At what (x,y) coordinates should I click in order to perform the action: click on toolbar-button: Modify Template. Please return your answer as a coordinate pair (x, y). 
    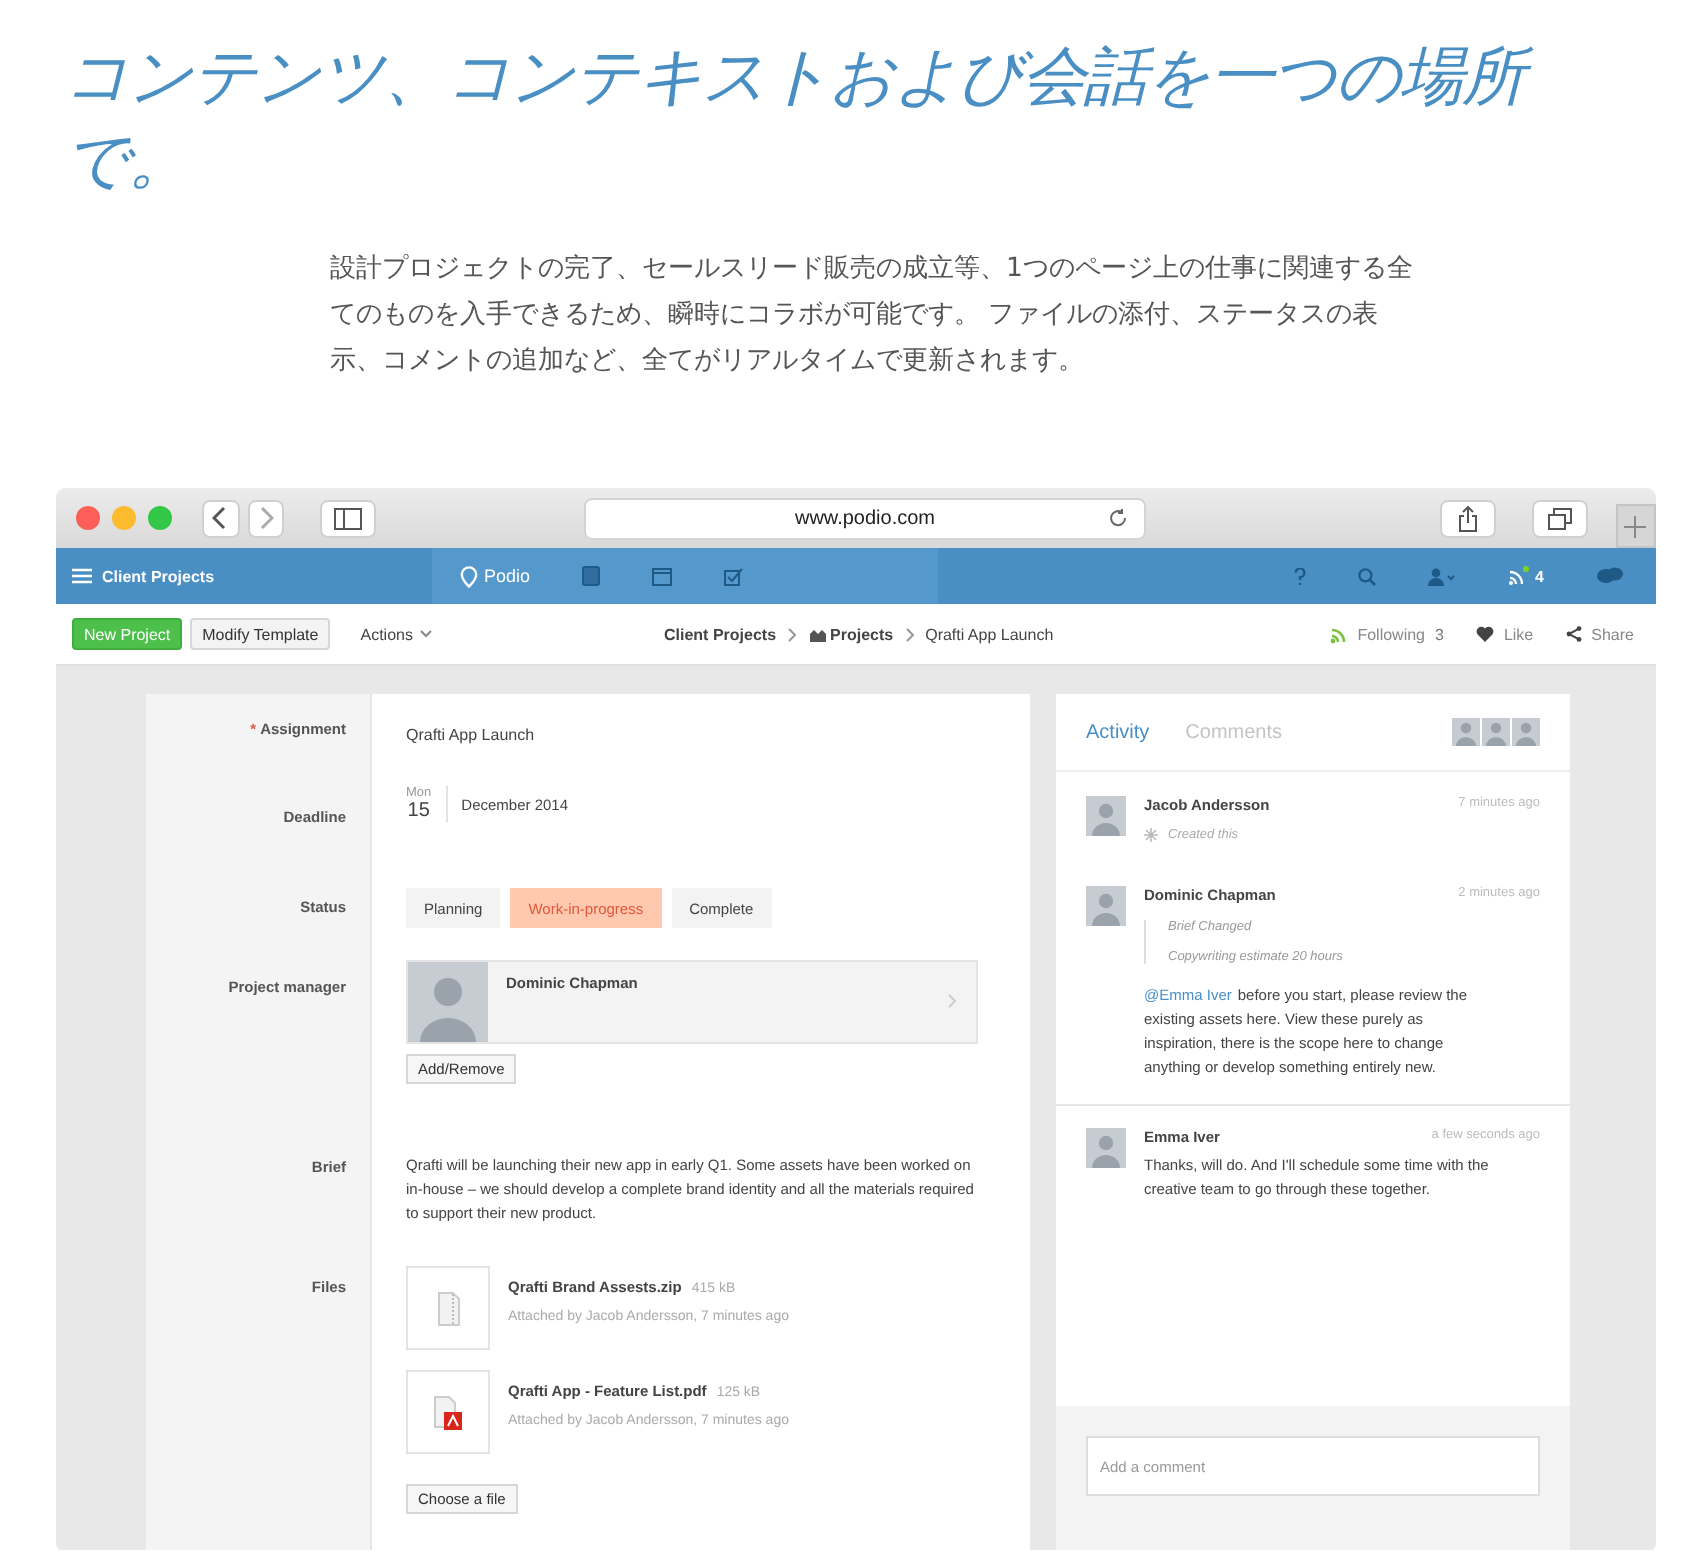
    Looking at the image, I should click on (260, 634).